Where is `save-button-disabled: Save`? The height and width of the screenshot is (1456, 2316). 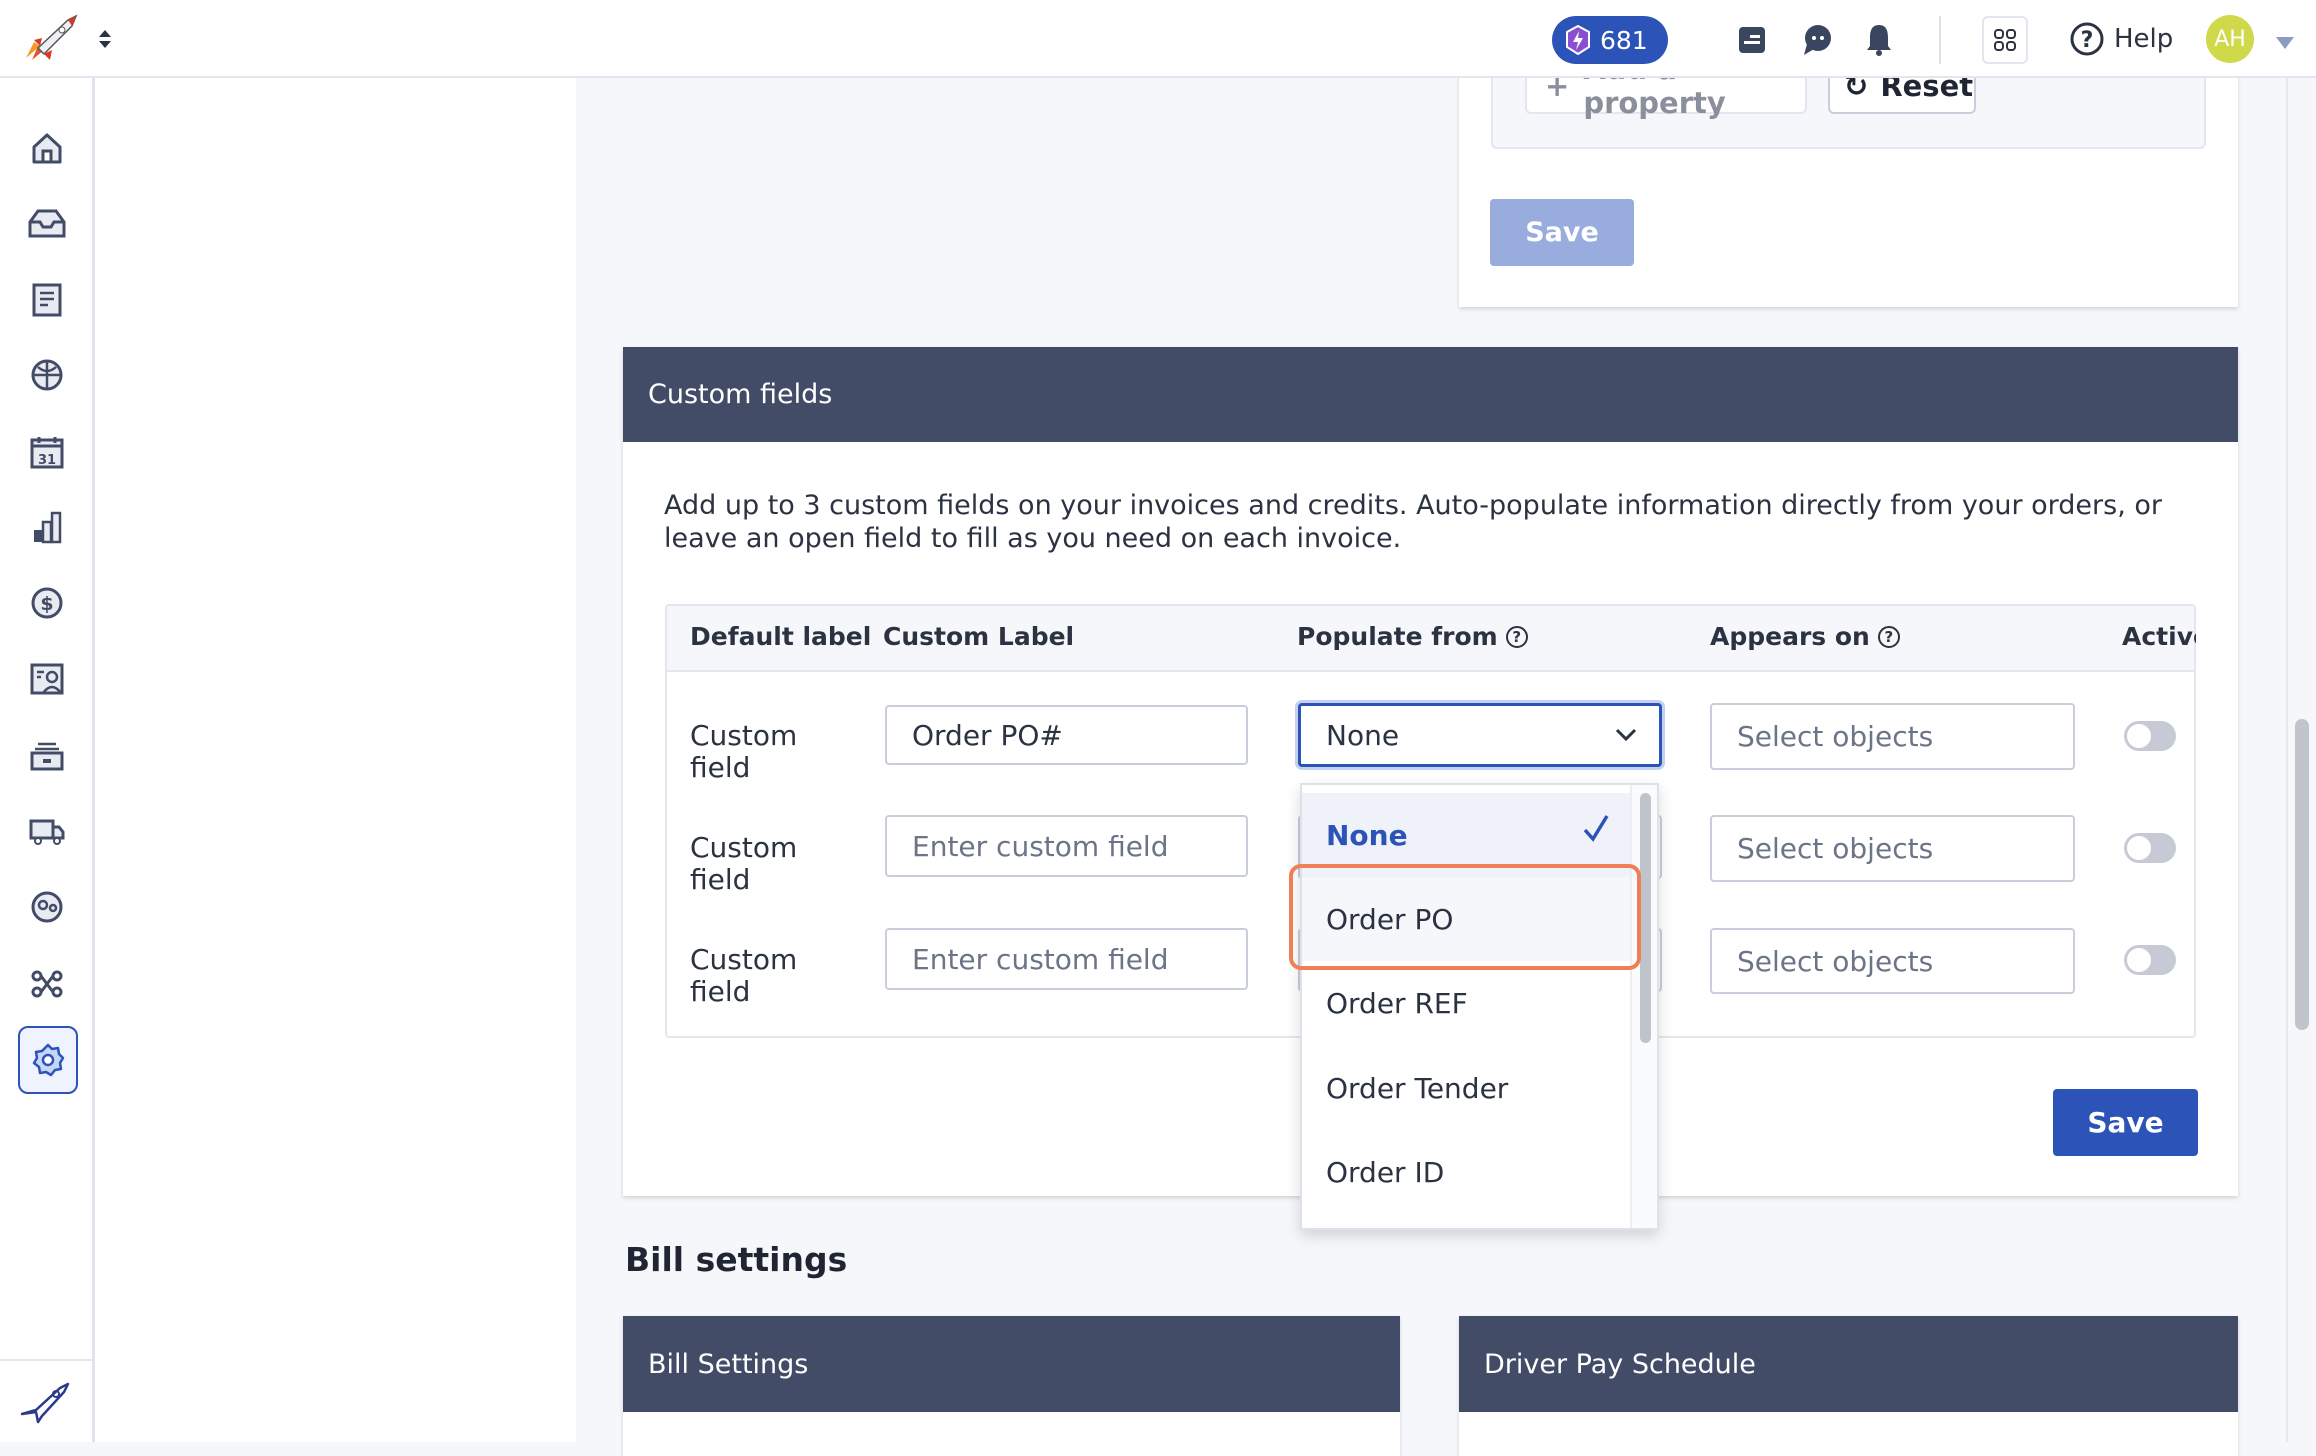
save-button-disabled: Save is located at coordinates (1562, 232).